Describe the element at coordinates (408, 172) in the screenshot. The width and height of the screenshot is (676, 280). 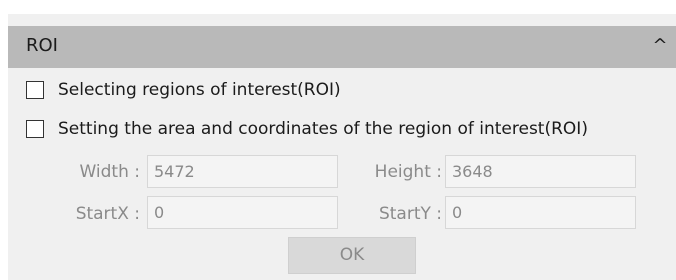
I see `height-label: Height :` at that location.